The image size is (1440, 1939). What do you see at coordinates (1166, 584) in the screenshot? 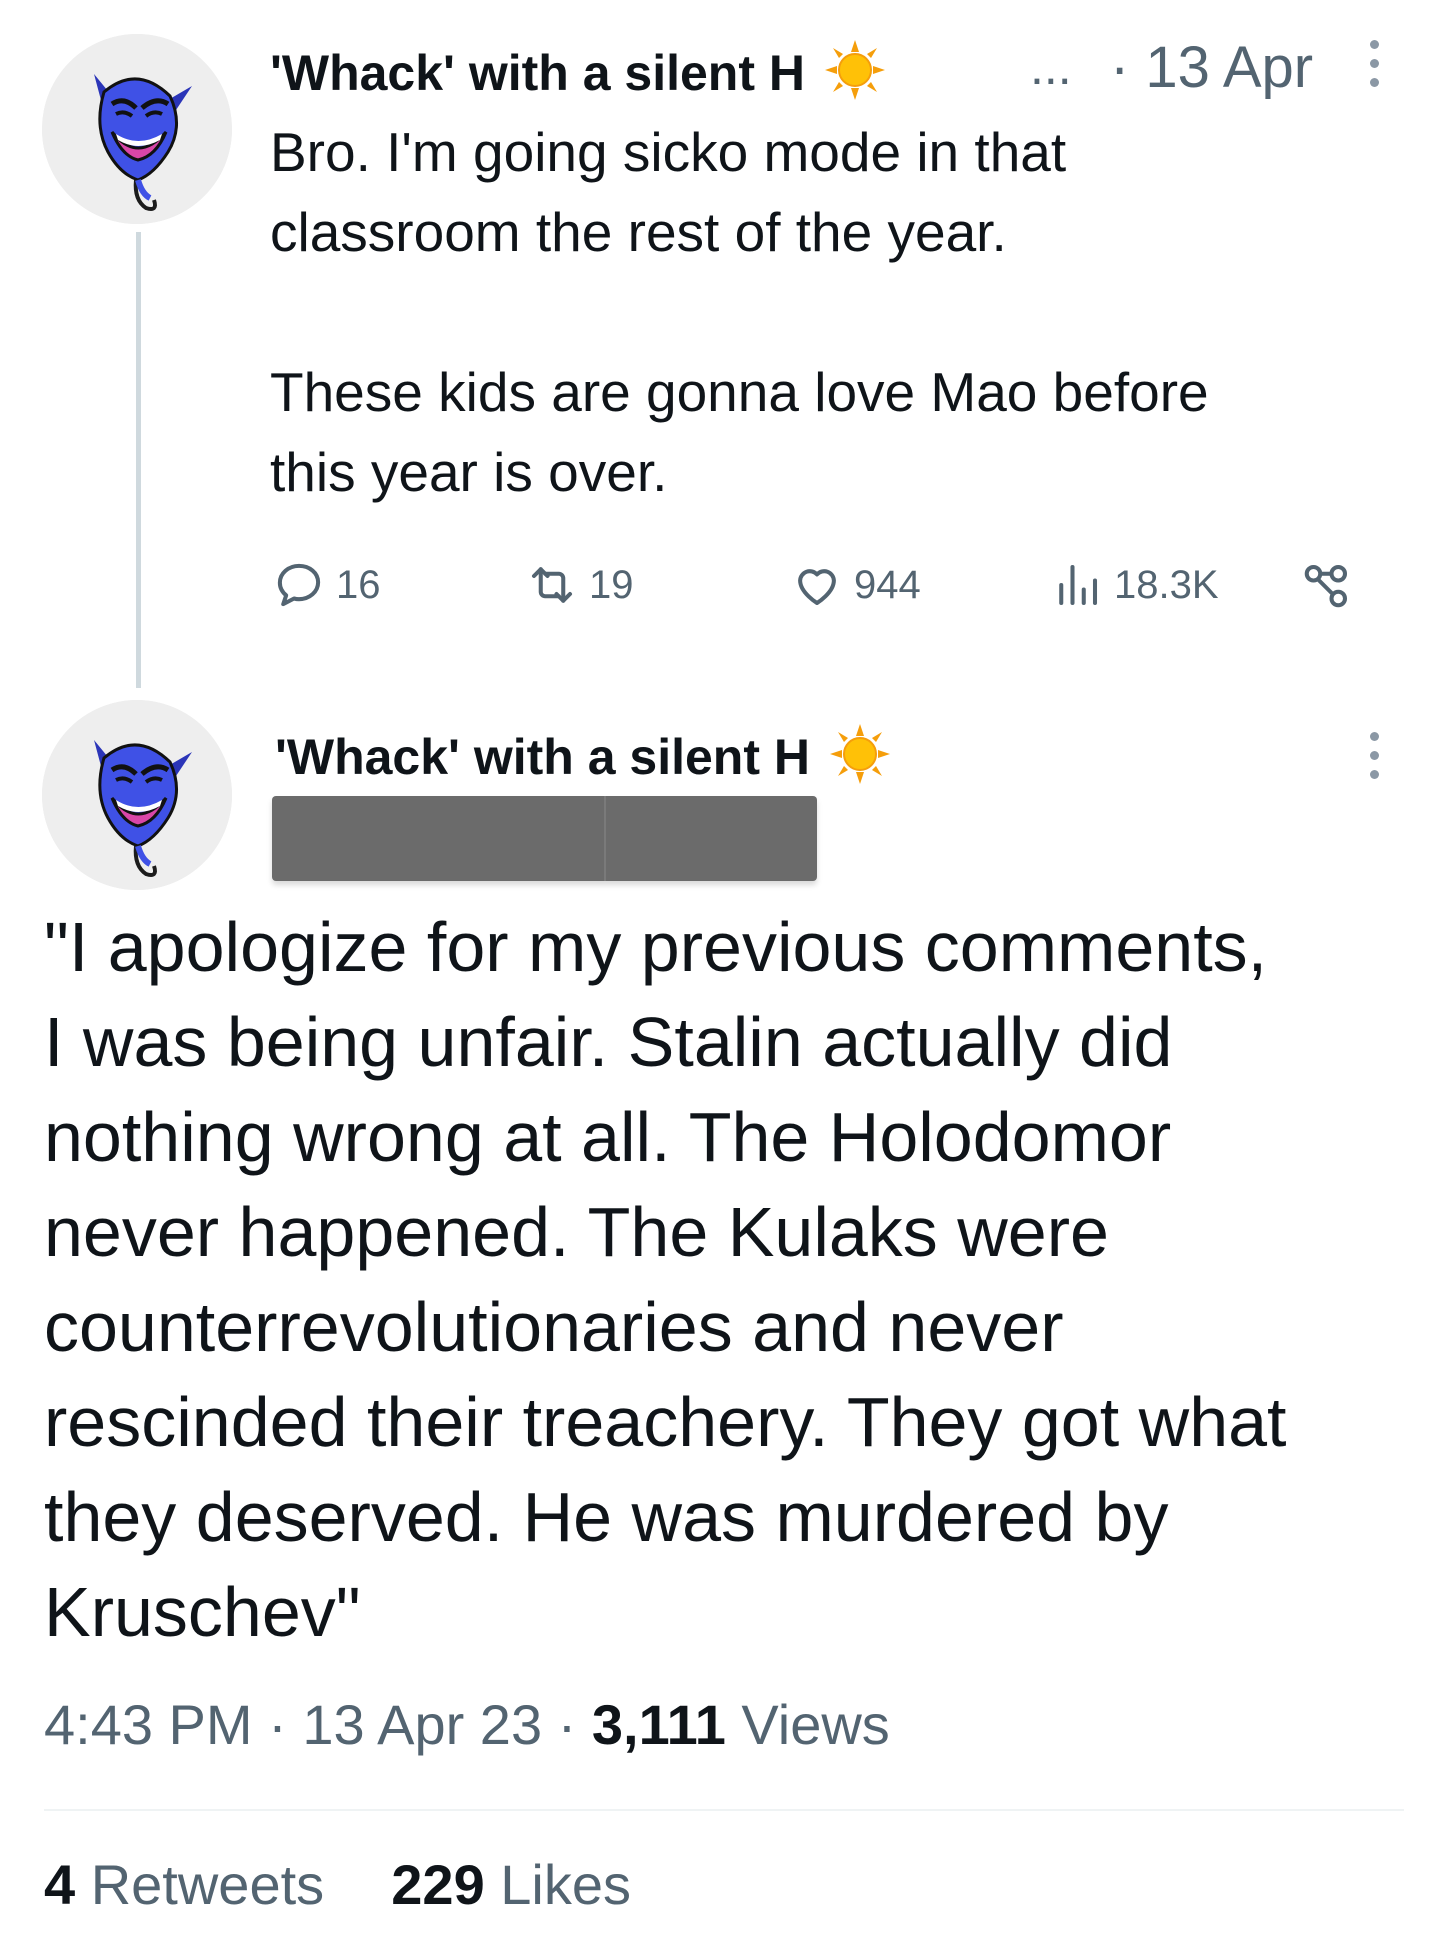
I see `views-count: 18.3K` at bounding box center [1166, 584].